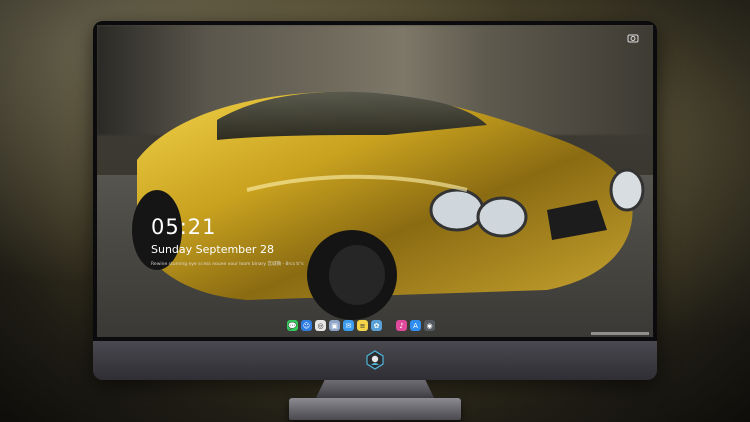 The image size is (750, 422). Describe the element at coordinates (389, 326) in the screenshot. I see `dock-separator` at that location.